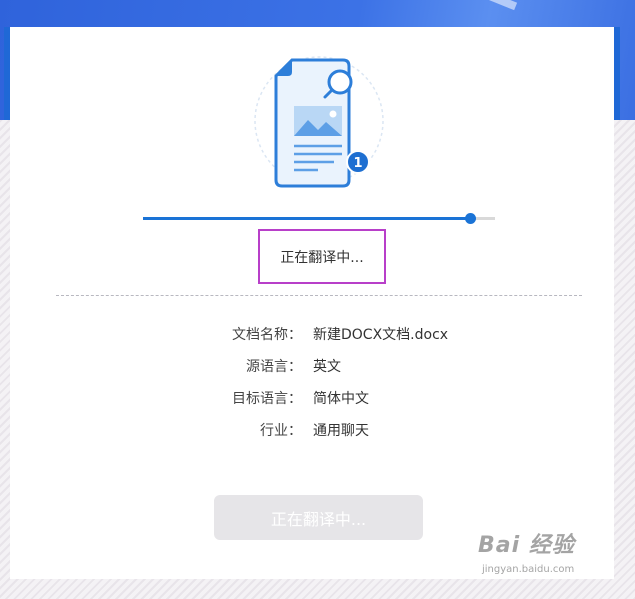 The height and width of the screenshot is (599, 635). Describe the element at coordinates (341, 431) in the screenshot. I see `info-value: 通用聊天` at that location.